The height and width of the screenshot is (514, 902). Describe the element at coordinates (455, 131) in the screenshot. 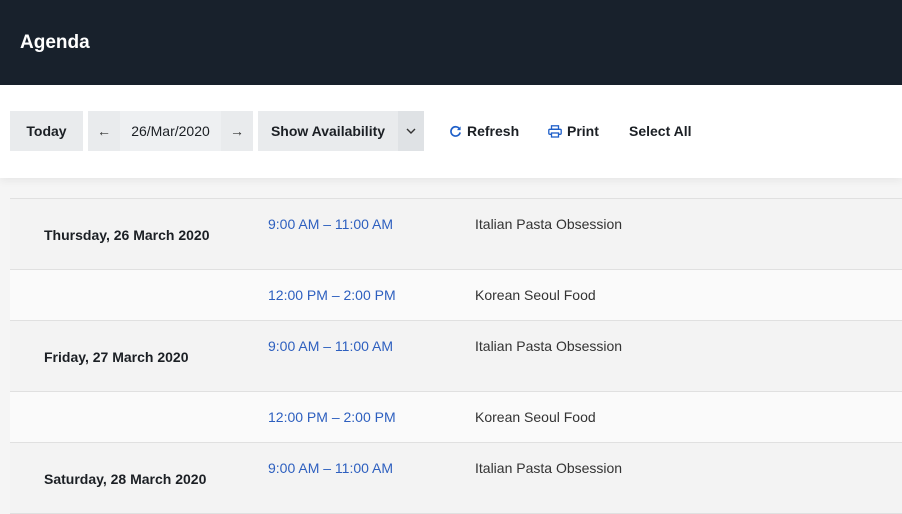

I see `refresh-icon` at that location.